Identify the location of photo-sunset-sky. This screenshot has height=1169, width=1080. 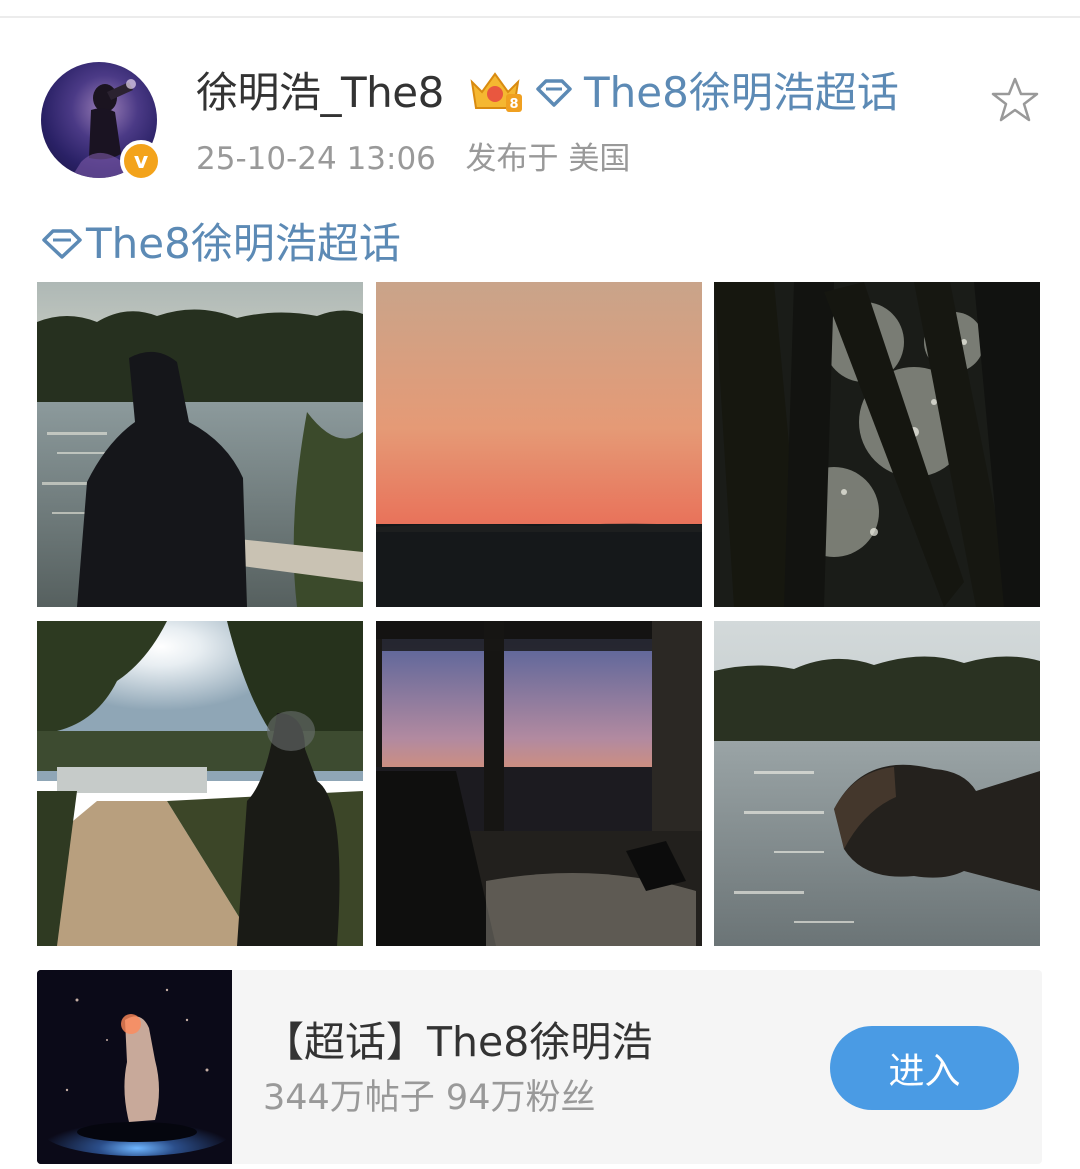
(539, 444).